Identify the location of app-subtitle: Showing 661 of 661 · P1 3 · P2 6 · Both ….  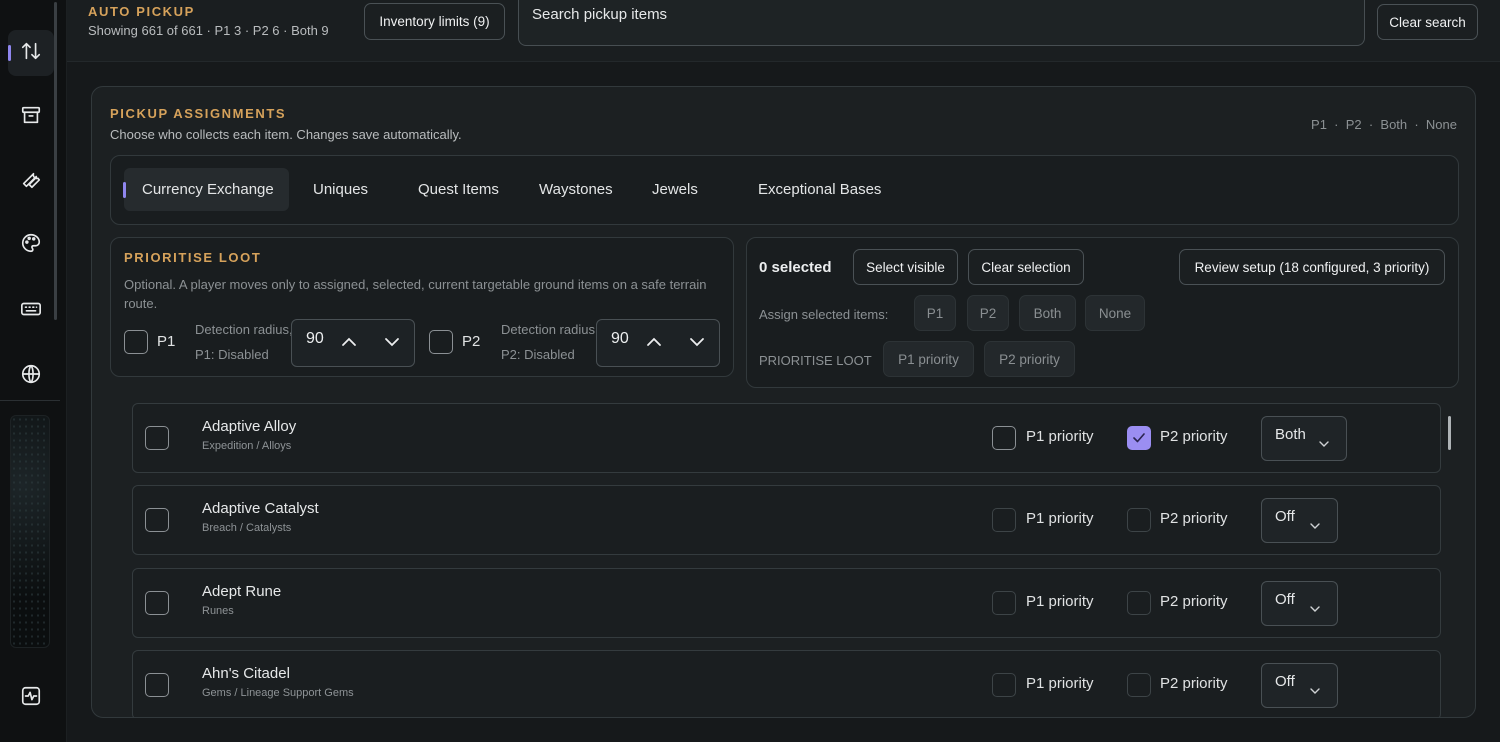
(208, 30).